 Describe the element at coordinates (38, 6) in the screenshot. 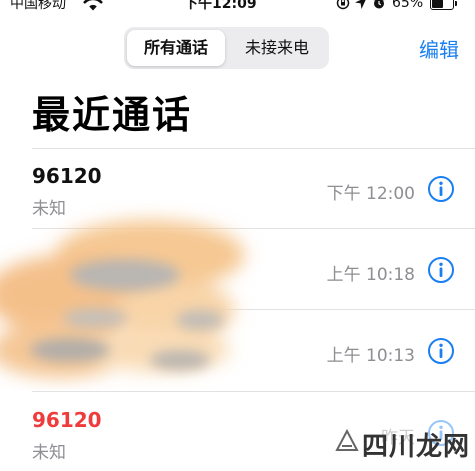

I see `carrier-name: 中国移动` at that location.